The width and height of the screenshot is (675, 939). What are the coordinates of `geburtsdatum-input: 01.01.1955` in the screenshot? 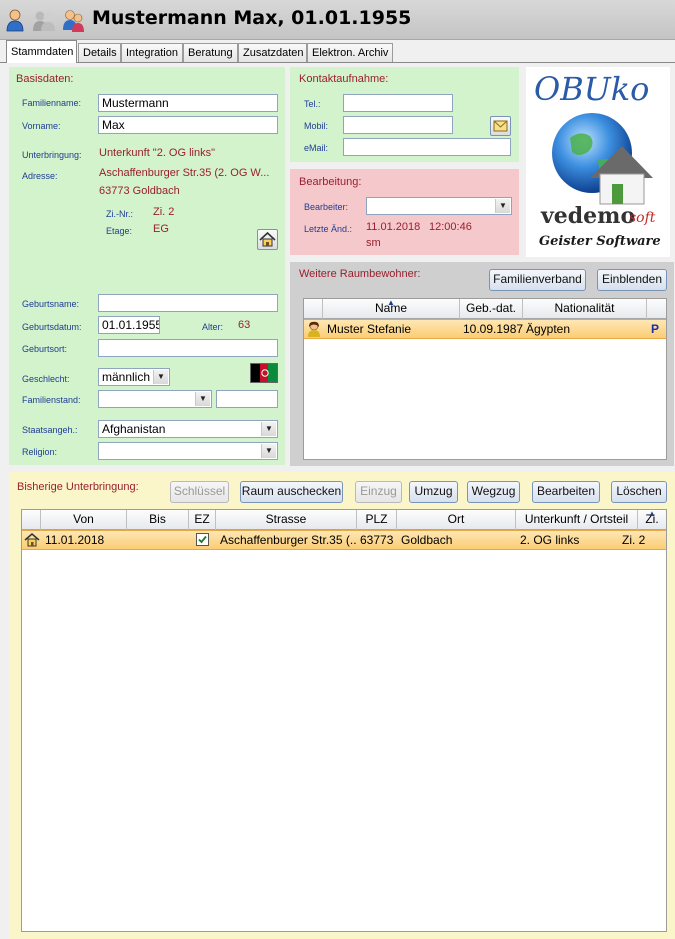 It's located at (129, 325).